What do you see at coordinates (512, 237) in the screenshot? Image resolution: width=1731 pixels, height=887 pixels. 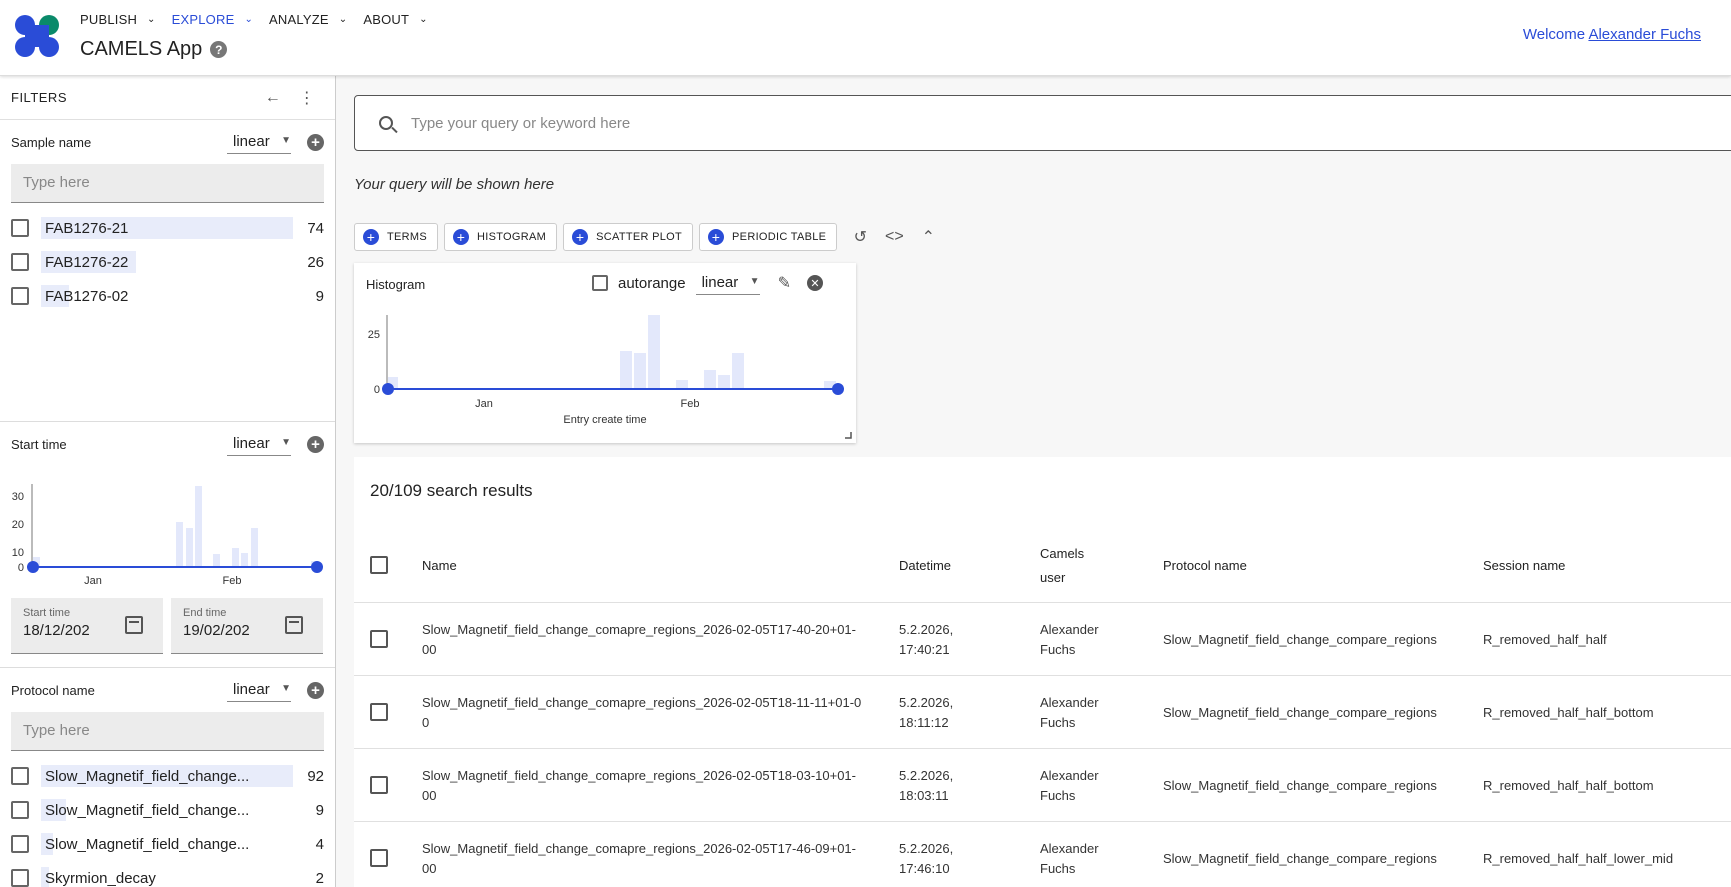 I see `histogram-label: HISTOGRAM` at bounding box center [512, 237].